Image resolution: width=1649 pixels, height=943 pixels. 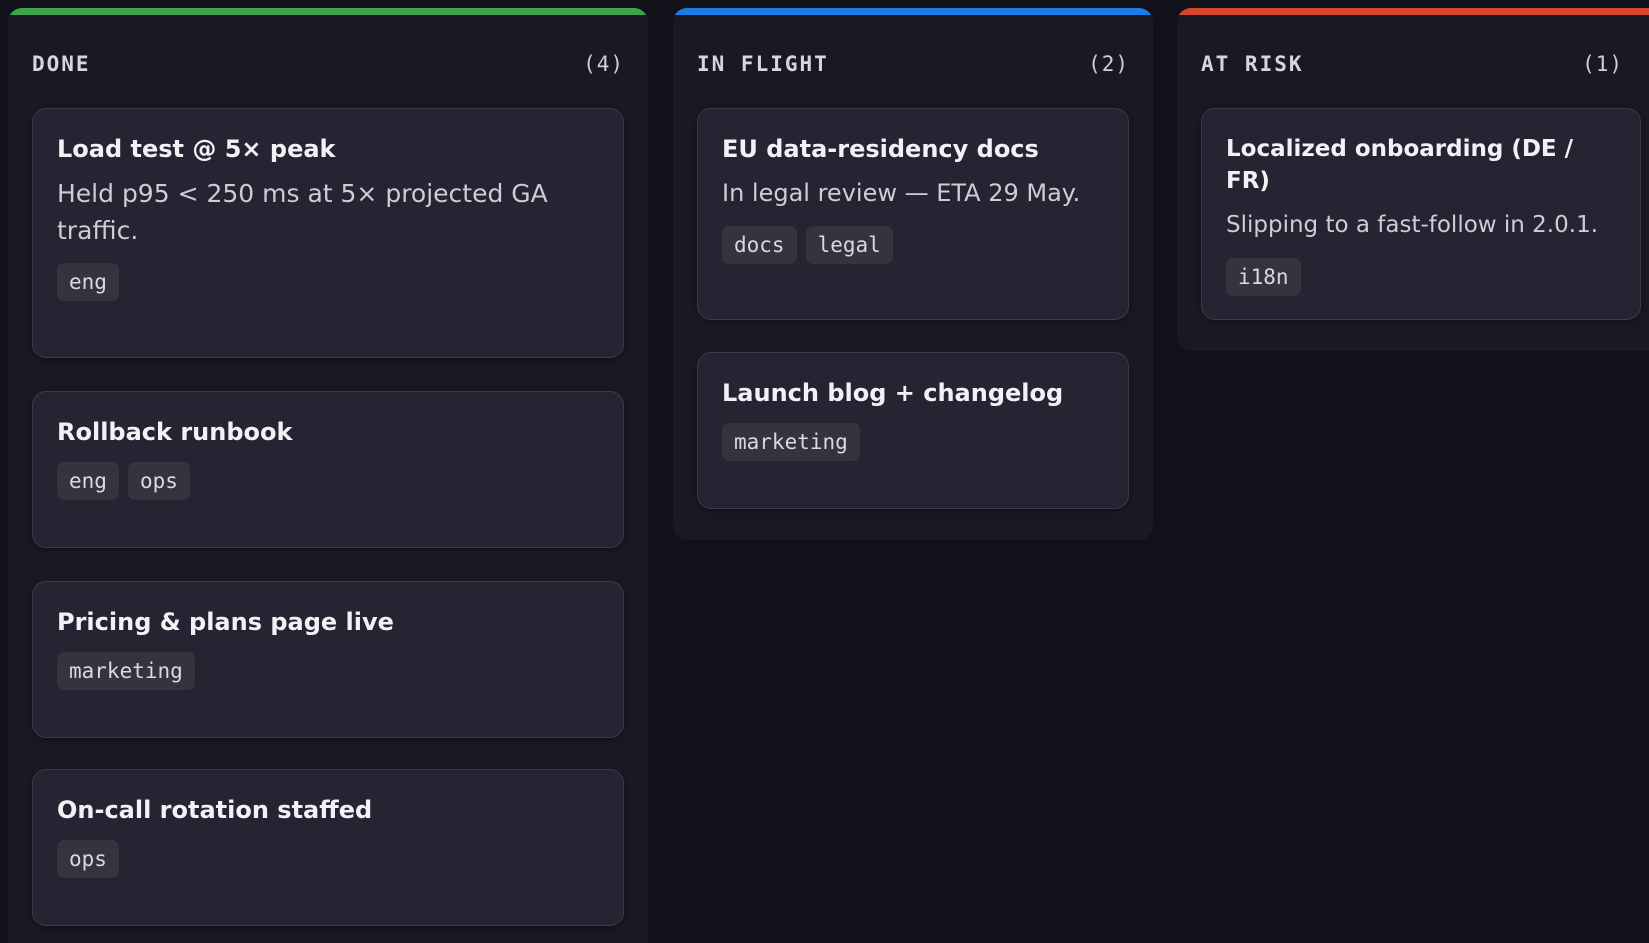 I want to click on task-card: Launch blog + changelog marketing, so click(x=913, y=430).